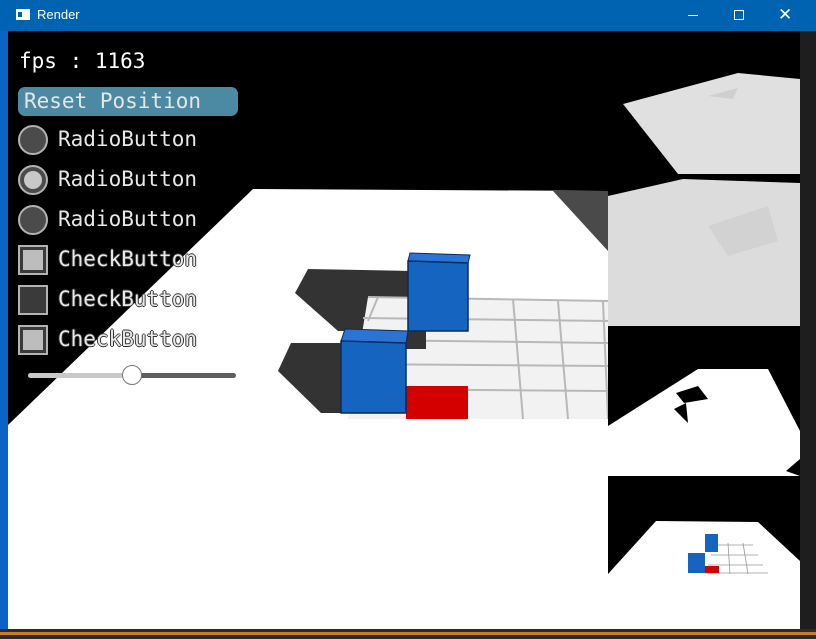  I want to click on check-button-1: CheckButton, so click(128, 260).